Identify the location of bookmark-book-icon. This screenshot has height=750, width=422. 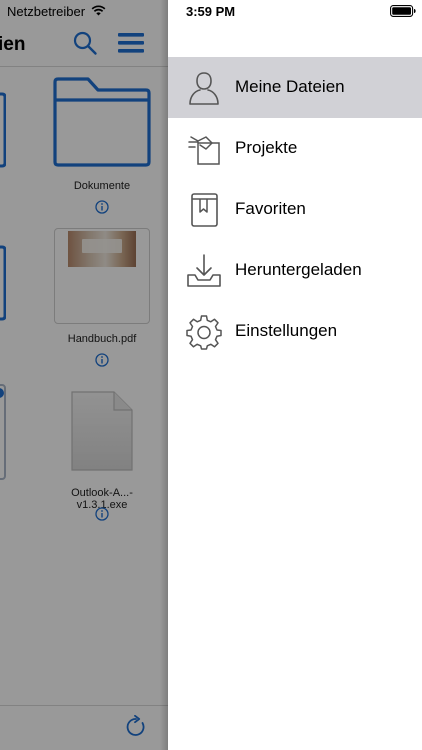
(204, 210).